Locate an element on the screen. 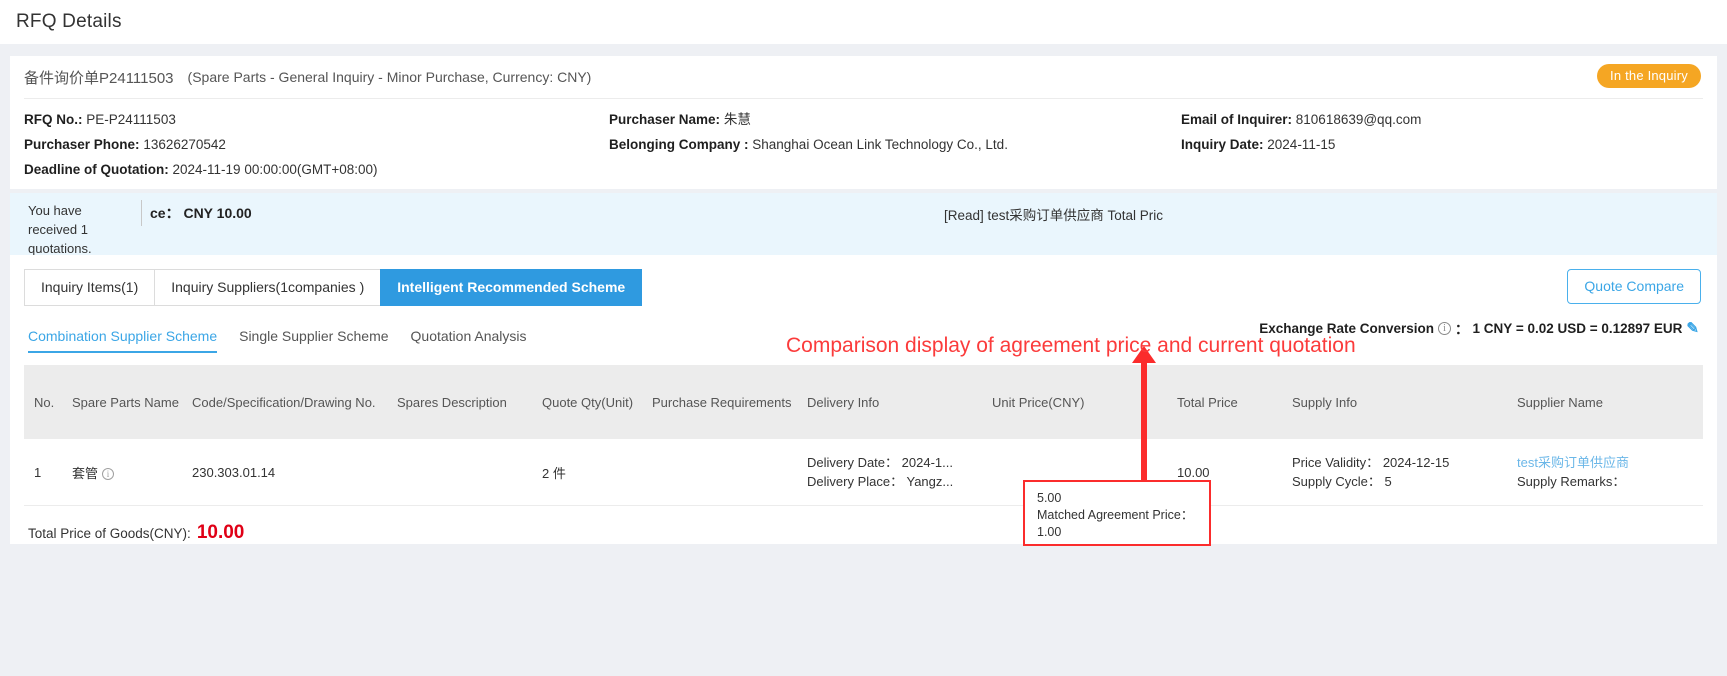  tab-inquiry-suppliers: Inquiry Suppliers(1companies ) is located at coordinates (267, 287).